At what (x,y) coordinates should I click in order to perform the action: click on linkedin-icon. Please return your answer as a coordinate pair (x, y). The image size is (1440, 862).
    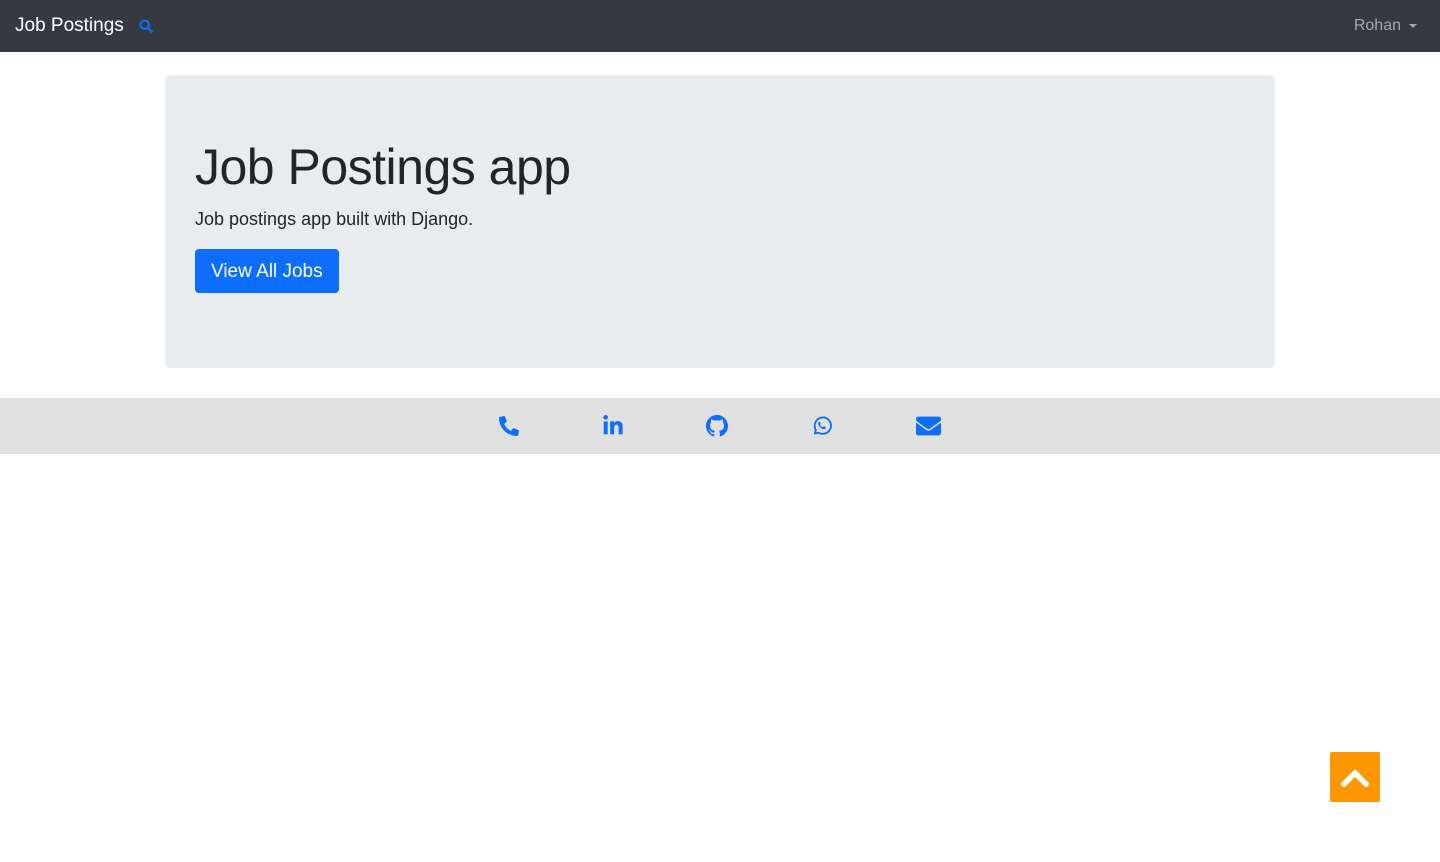
    Looking at the image, I should click on (613, 426).